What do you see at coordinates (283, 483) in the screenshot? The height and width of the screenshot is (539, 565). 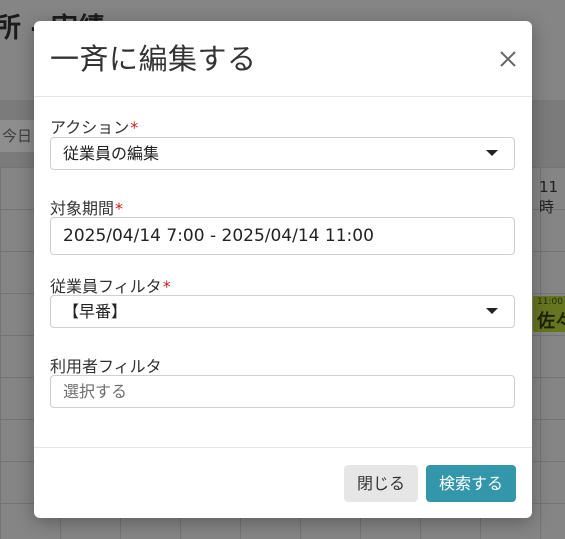 I see `modal-footer: 閉じる 検索する` at bounding box center [283, 483].